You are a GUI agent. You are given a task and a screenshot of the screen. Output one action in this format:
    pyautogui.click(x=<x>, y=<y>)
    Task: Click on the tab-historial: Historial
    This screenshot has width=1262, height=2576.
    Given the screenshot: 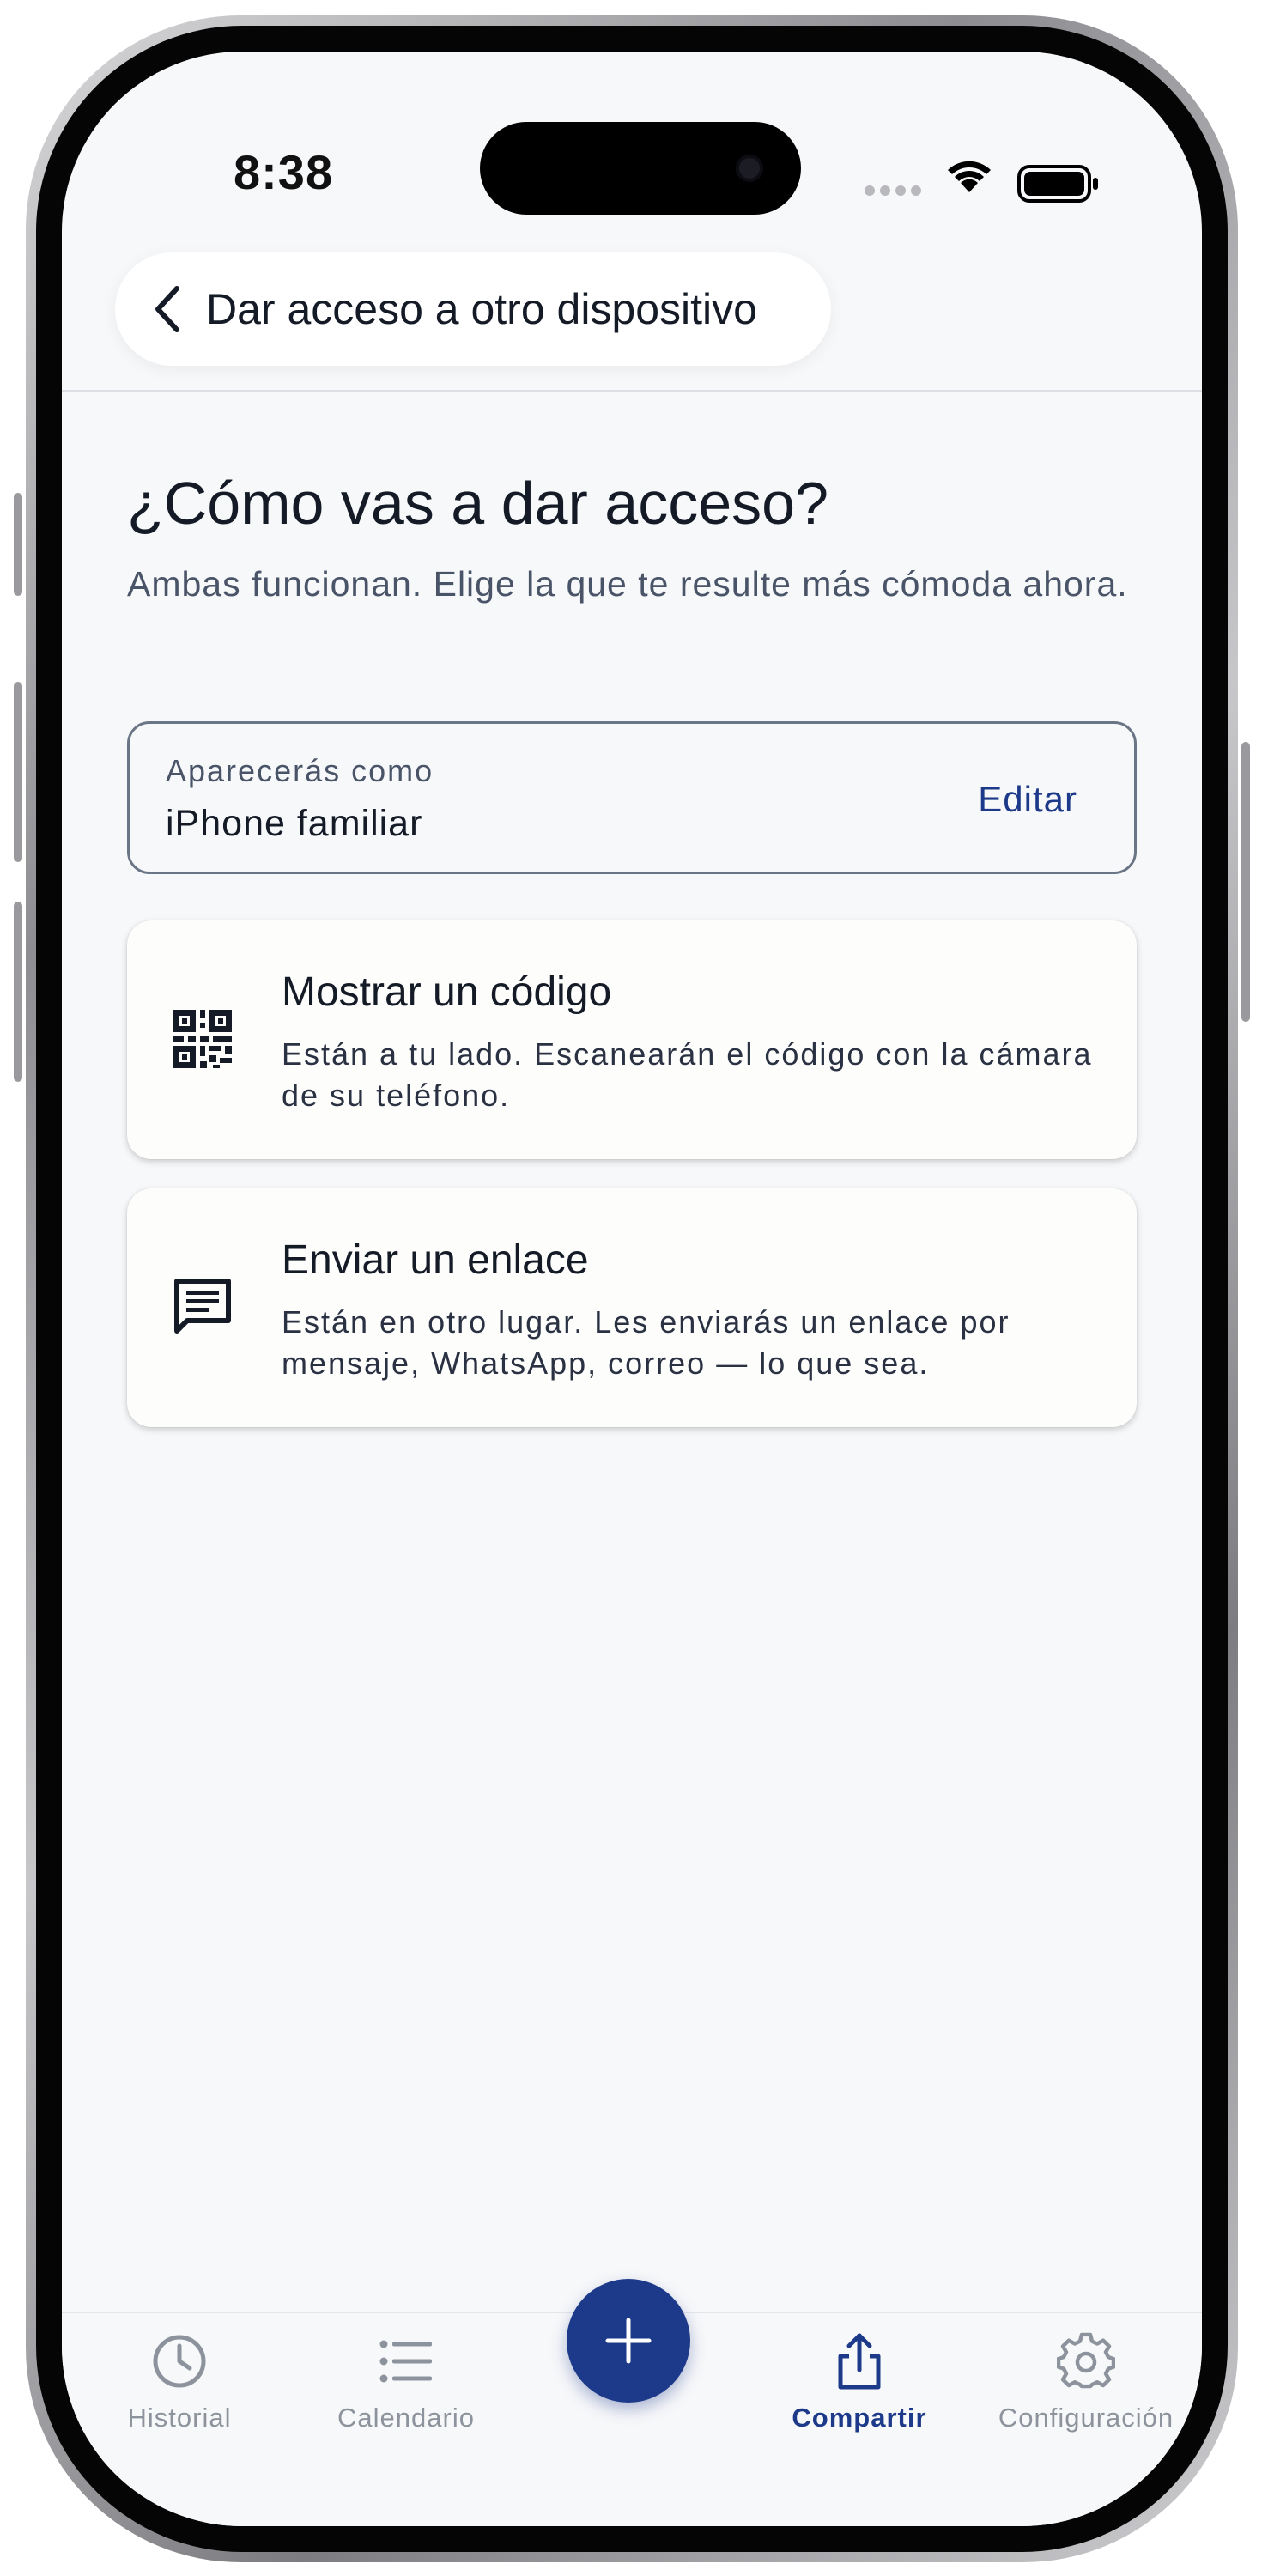 What is the action you would take?
    pyautogui.click(x=179, y=2383)
    